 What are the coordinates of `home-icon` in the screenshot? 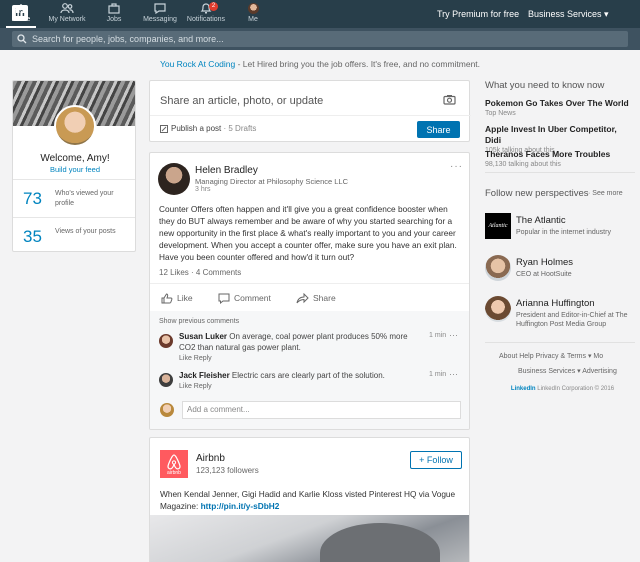 It's located at (21, 8).